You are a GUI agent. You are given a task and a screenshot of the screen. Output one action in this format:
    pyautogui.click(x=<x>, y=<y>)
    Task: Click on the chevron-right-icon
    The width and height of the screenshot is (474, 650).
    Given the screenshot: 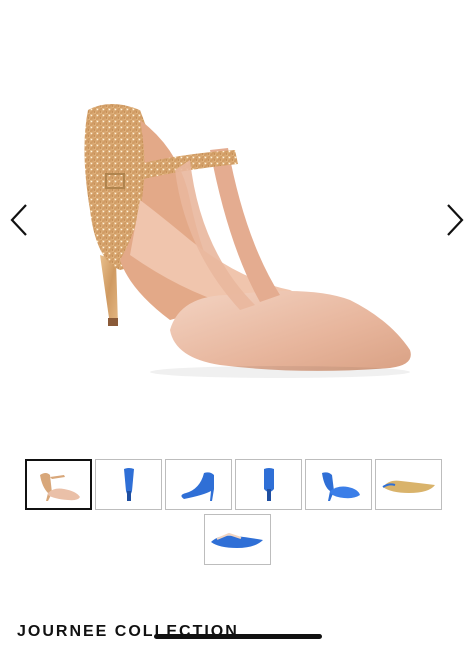 What is the action you would take?
    pyautogui.click(x=455, y=220)
    